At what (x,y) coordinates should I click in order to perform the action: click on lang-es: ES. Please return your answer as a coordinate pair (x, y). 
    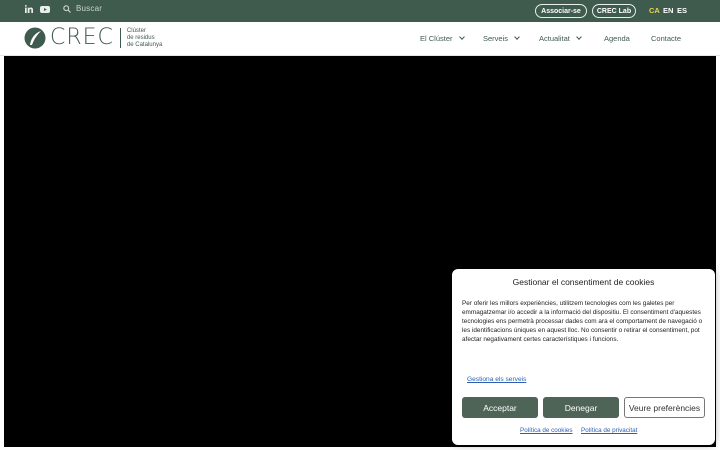
    Looking at the image, I should click on (682, 10).